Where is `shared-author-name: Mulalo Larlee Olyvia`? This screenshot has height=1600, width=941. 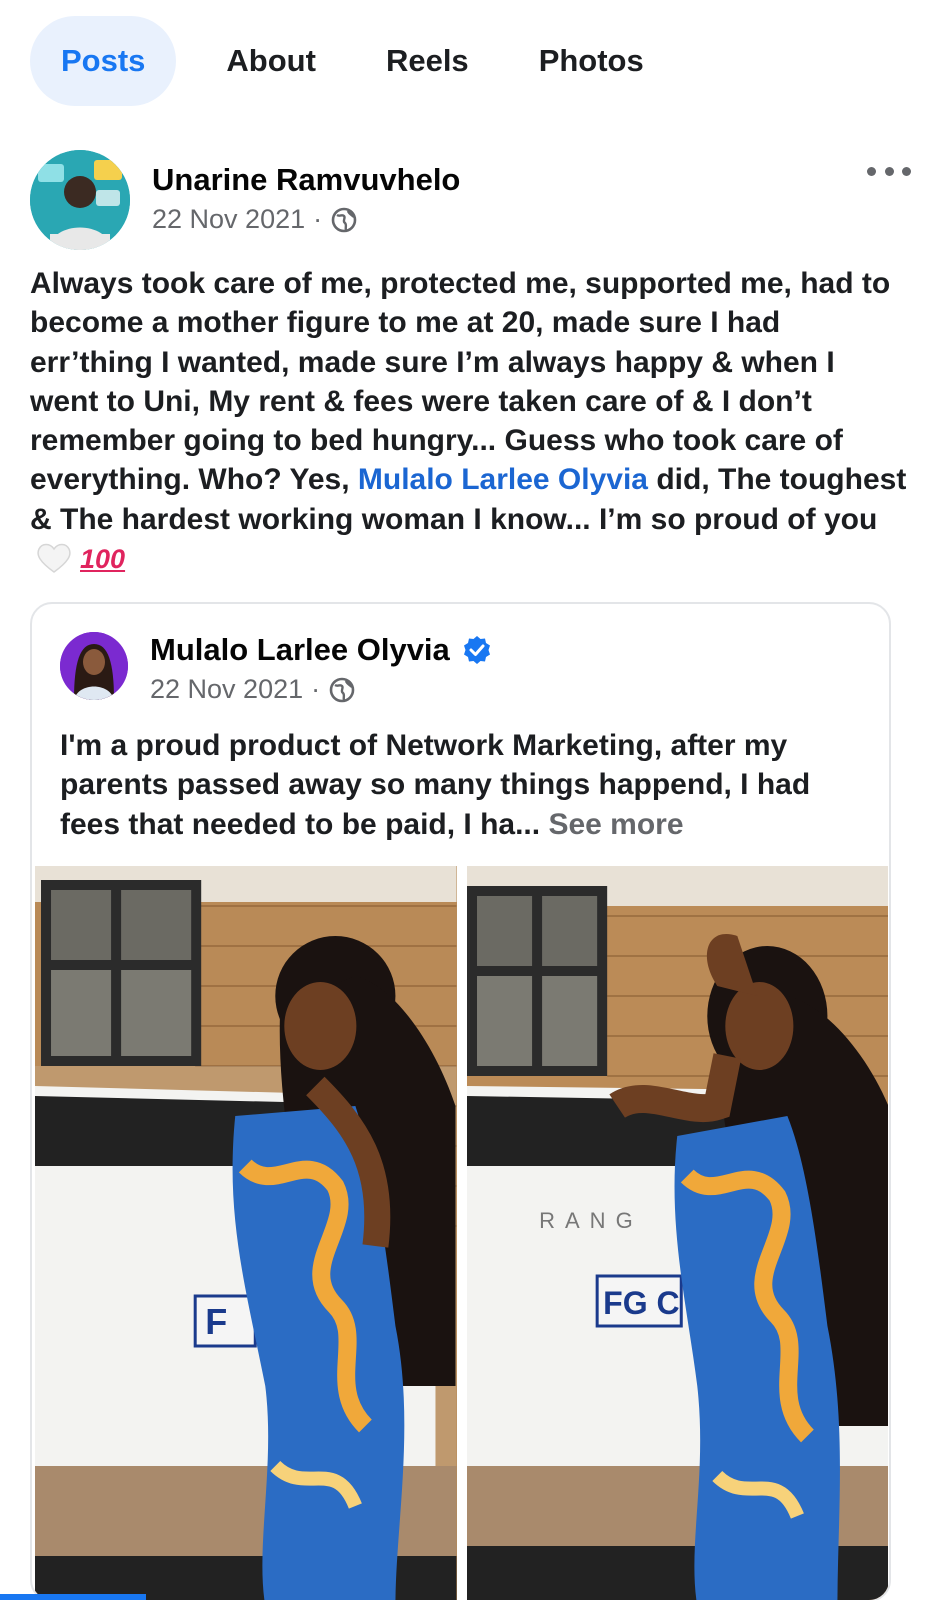 shared-author-name: Mulalo Larlee Olyvia is located at coordinates (300, 650).